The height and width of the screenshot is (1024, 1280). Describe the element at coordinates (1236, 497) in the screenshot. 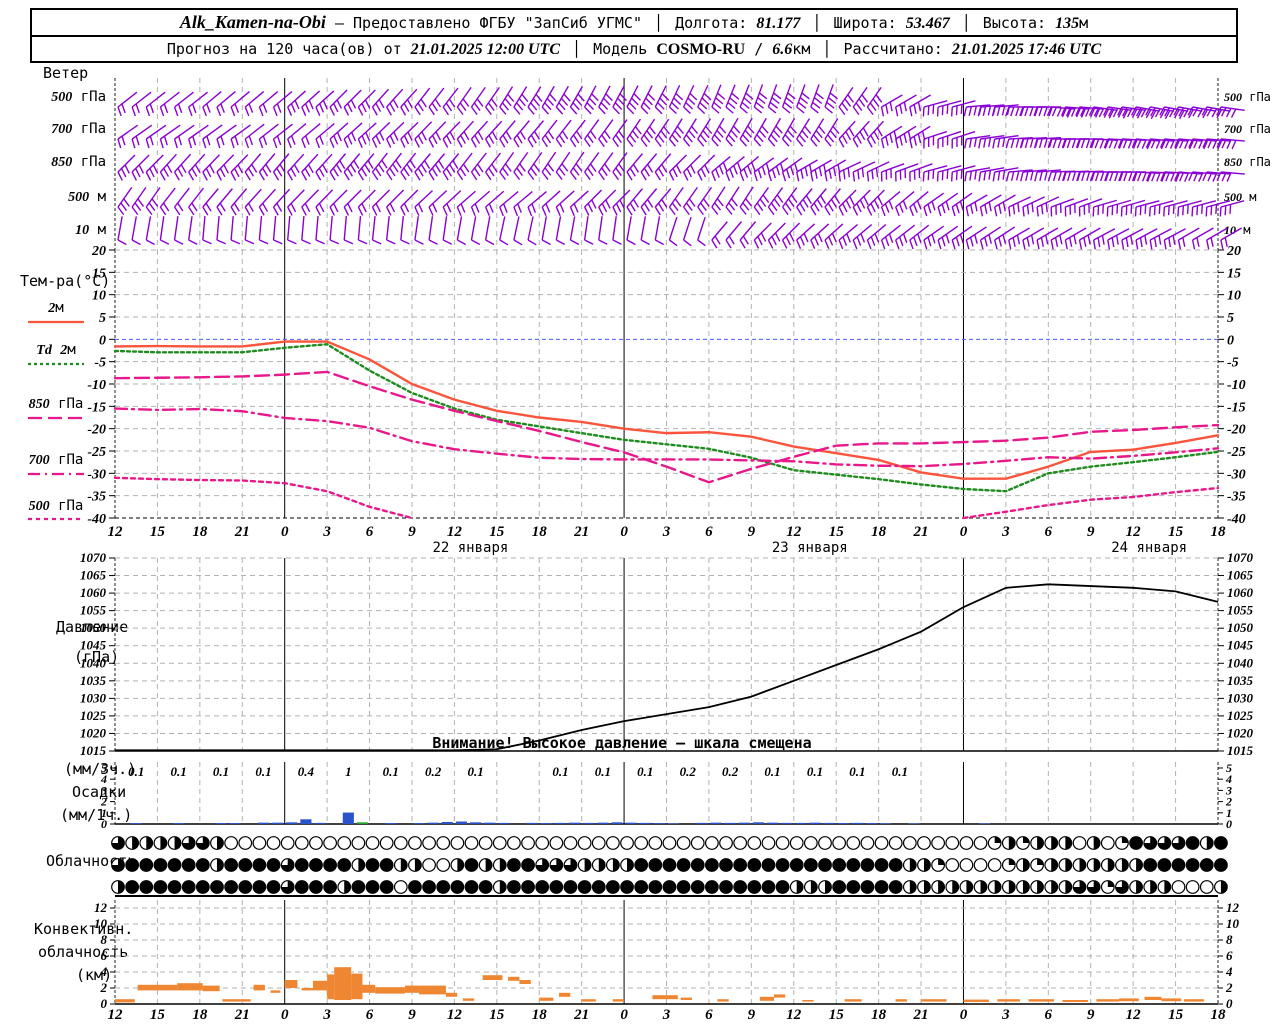

I see `temp-ytick-right: -35` at that location.